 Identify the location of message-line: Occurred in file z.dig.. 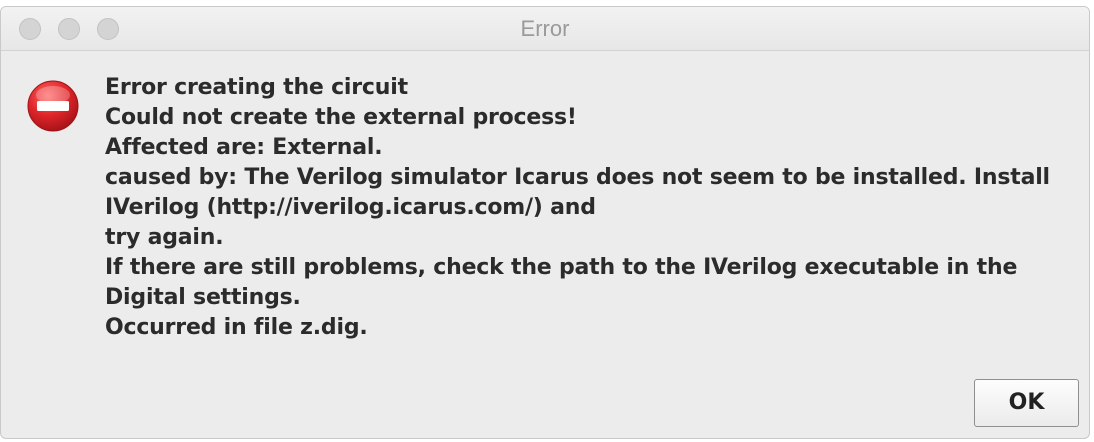
(236, 327).